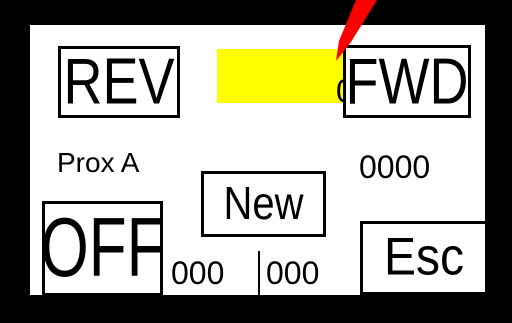 This screenshot has width=512, height=323. I want to click on off-button-label: OFF, so click(102, 248).